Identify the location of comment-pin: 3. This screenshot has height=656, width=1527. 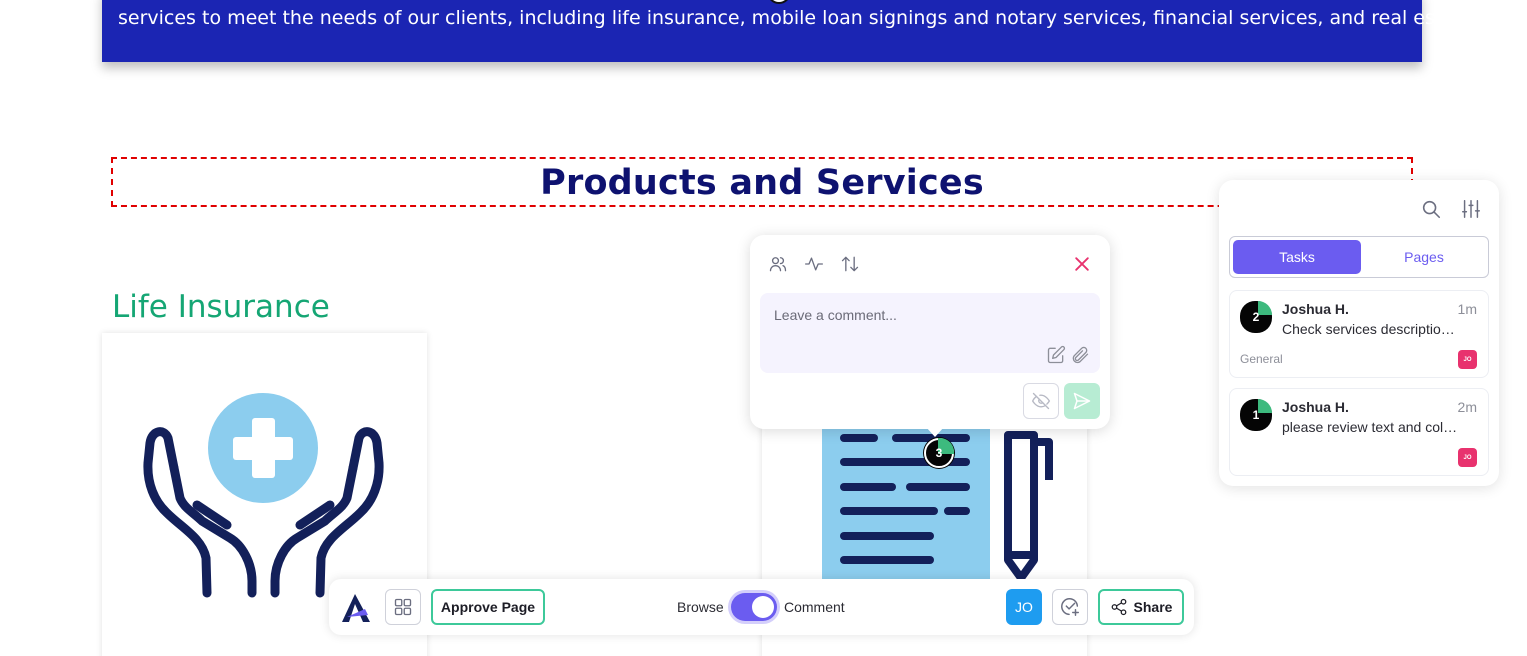
(939, 453).